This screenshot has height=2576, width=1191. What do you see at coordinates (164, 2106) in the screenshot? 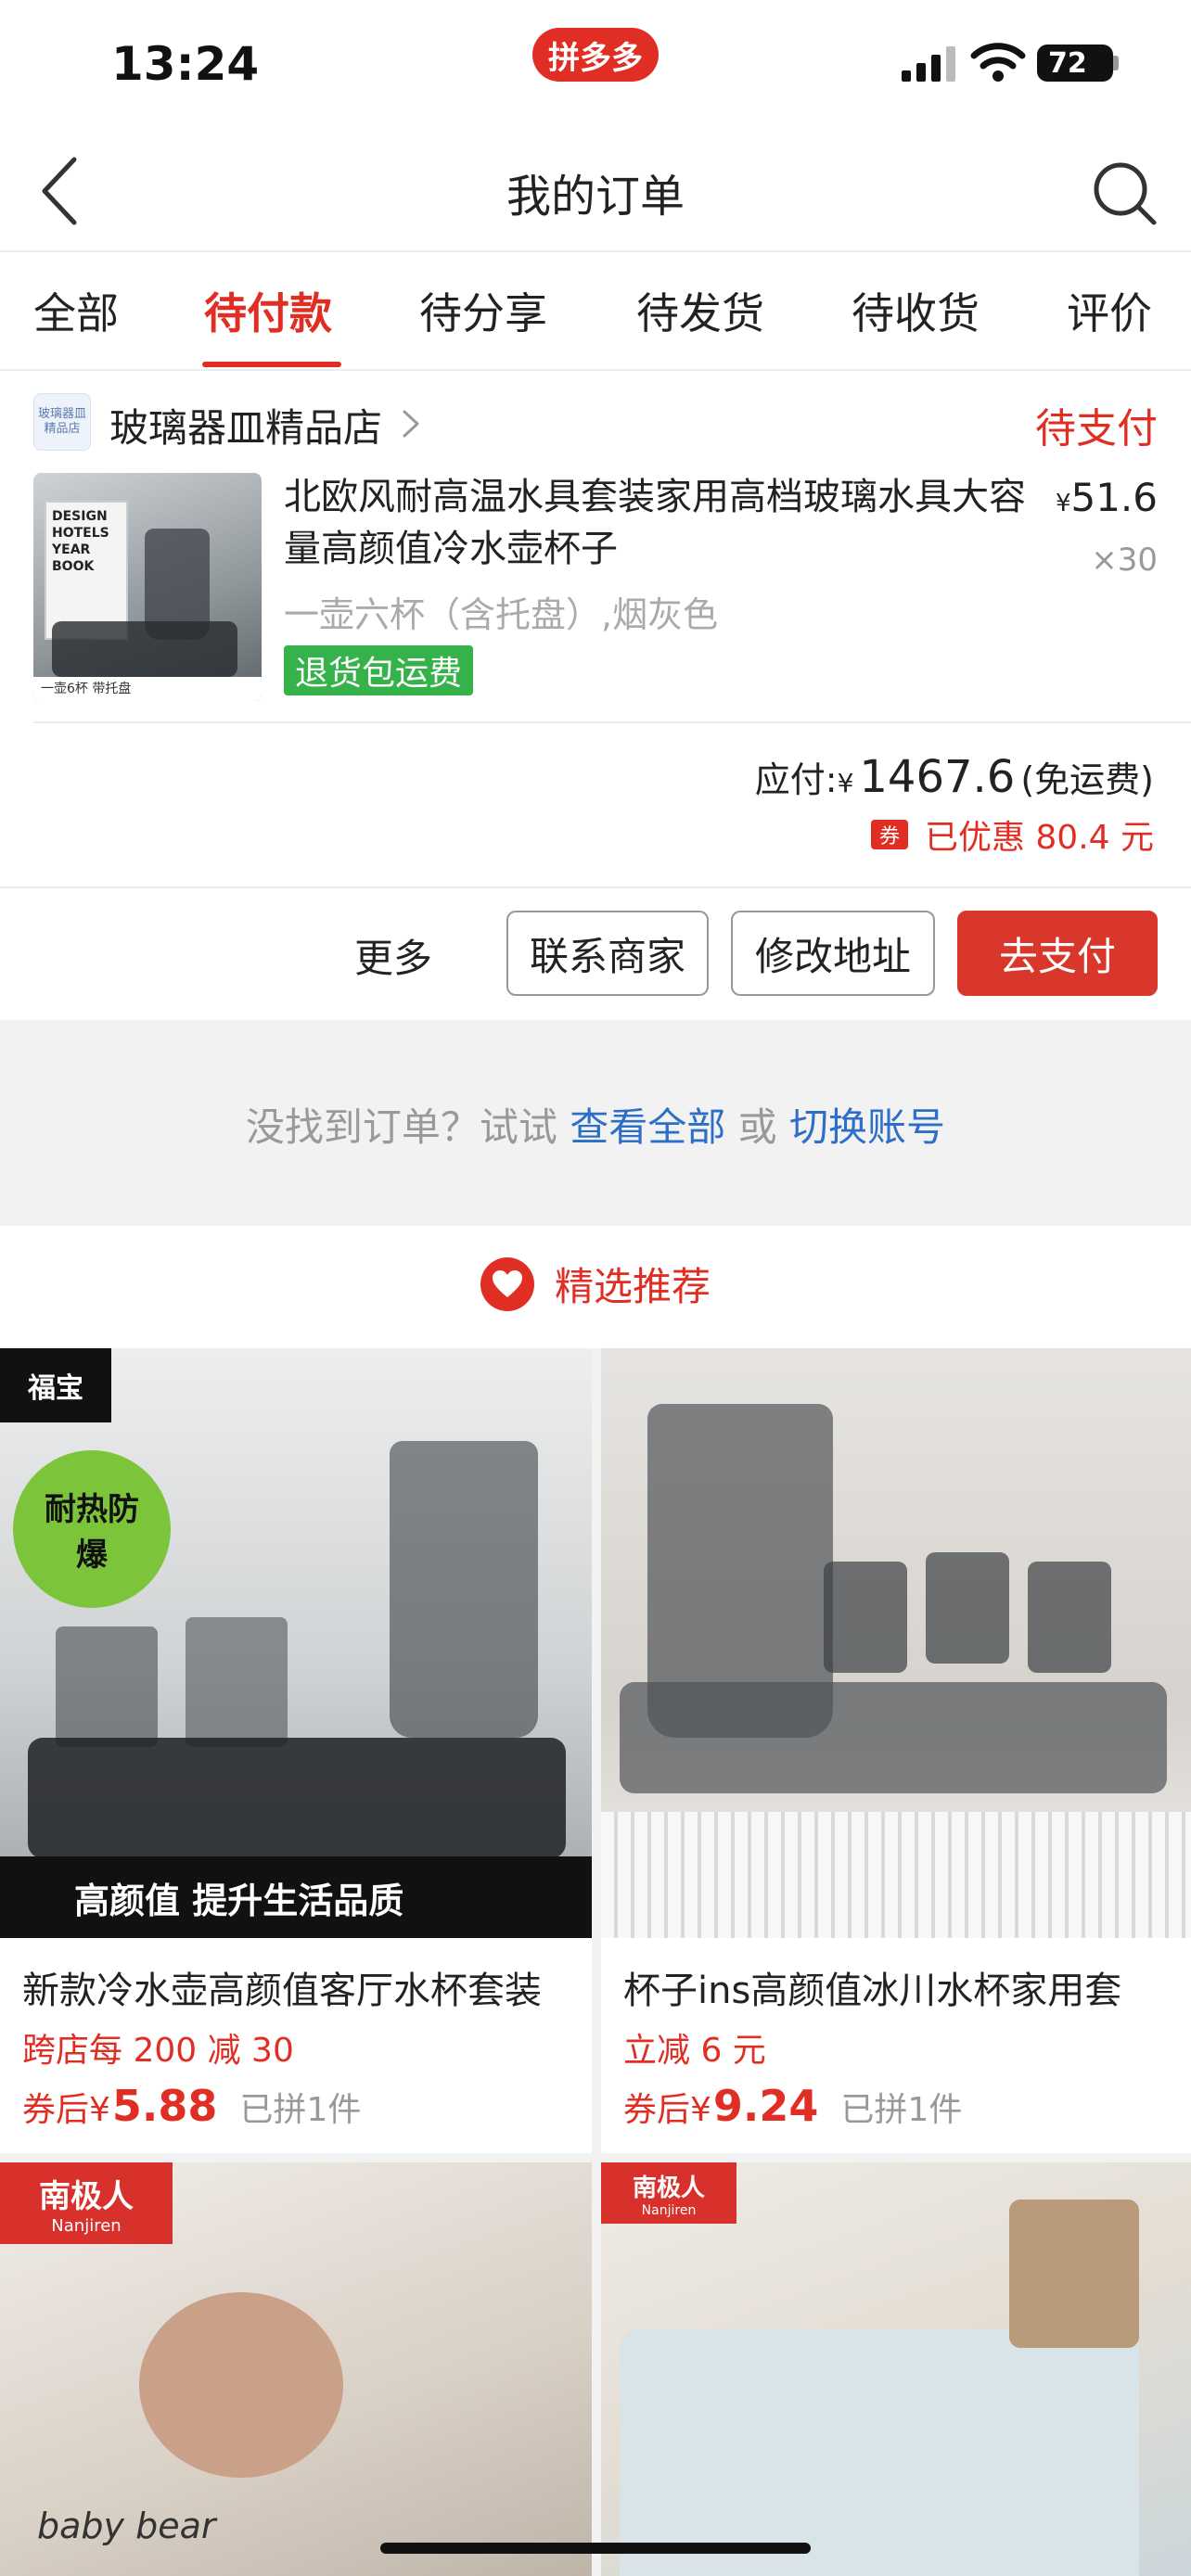
I see `price-value: 5.88` at bounding box center [164, 2106].